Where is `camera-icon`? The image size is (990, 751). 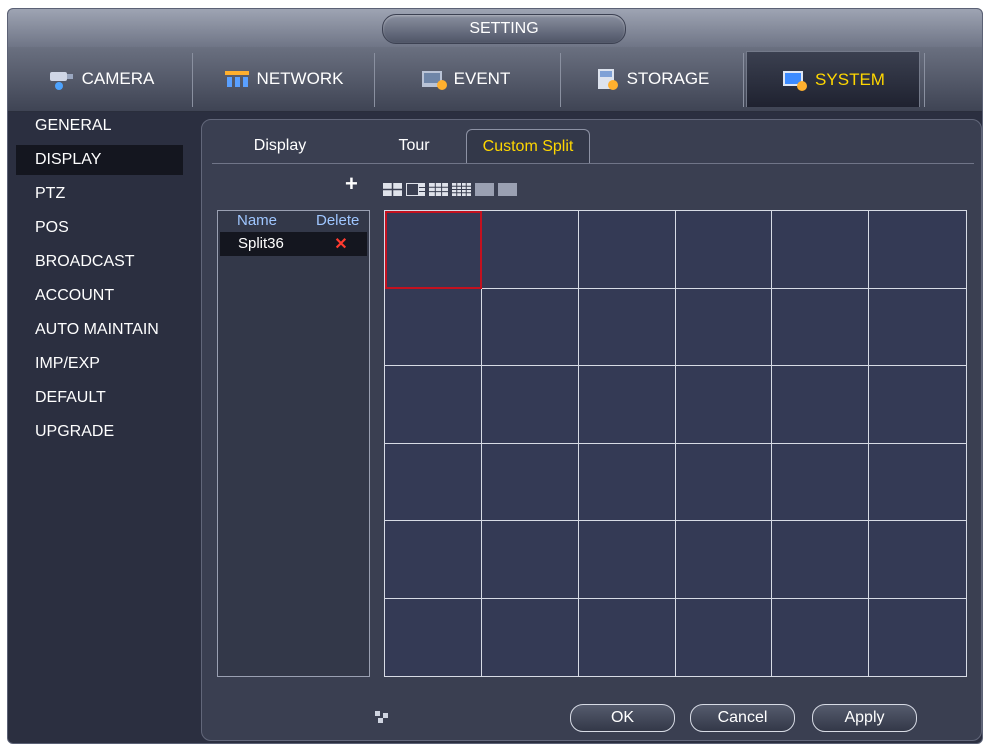
camera-icon is located at coordinates (62, 79).